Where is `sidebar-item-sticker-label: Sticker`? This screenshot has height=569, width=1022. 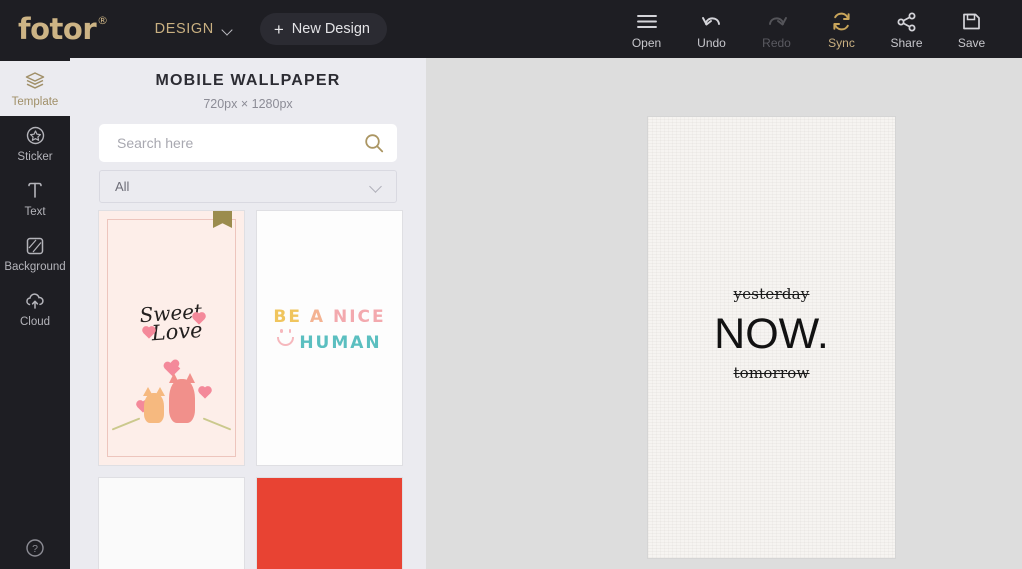 sidebar-item-sticker-label: Sticker is located at coordinates (35, 157).